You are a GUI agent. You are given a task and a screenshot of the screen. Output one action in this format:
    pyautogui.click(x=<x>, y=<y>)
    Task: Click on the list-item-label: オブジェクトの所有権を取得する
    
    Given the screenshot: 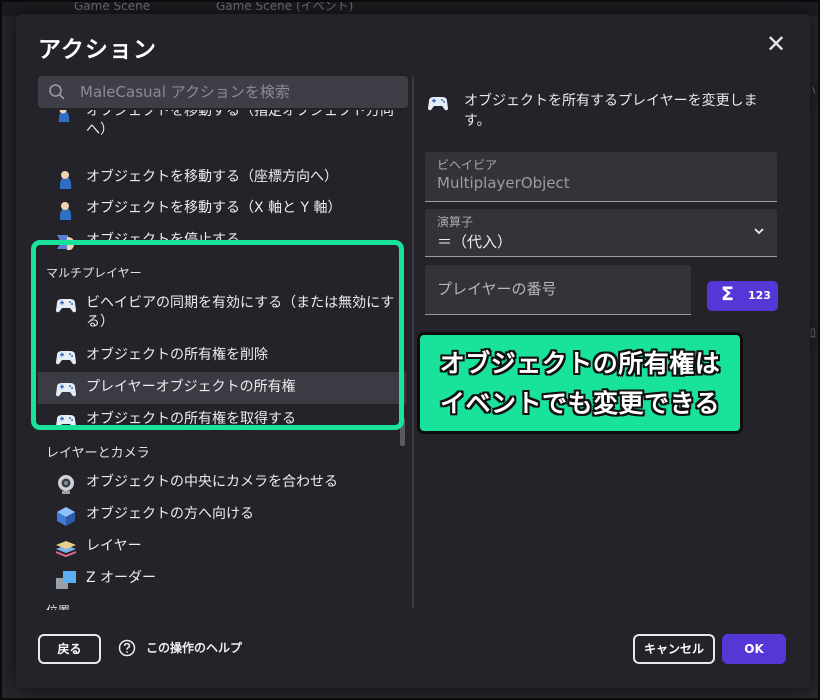 What is the action you would take?
    pyautogui.click(x=191, y=419)
    